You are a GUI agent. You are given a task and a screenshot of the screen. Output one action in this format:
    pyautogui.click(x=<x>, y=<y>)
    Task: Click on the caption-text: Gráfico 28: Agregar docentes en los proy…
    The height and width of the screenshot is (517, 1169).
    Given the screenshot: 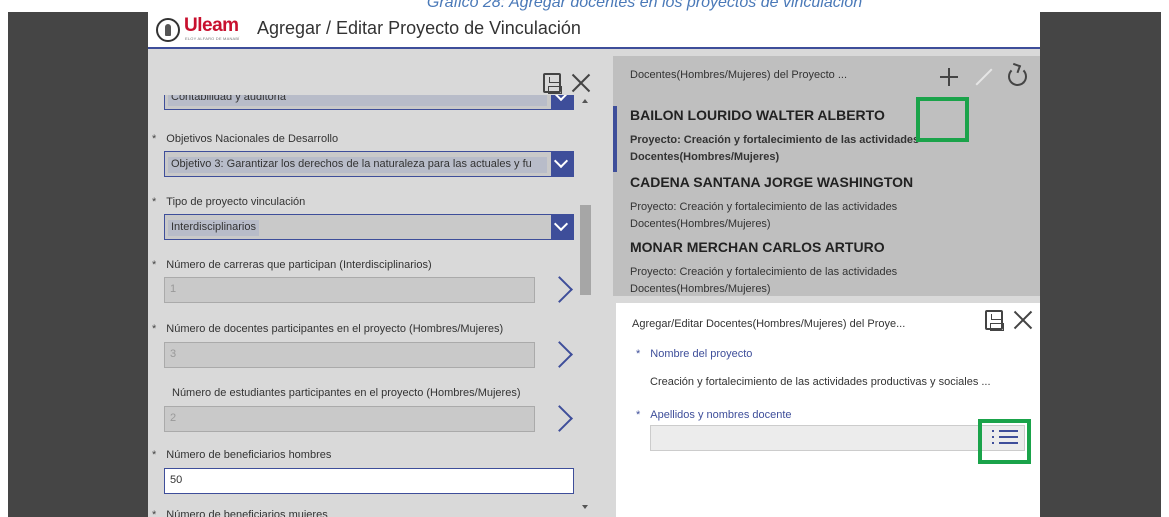 What is the action you would take?
    pyautogui.click(x=644, y=5)
    